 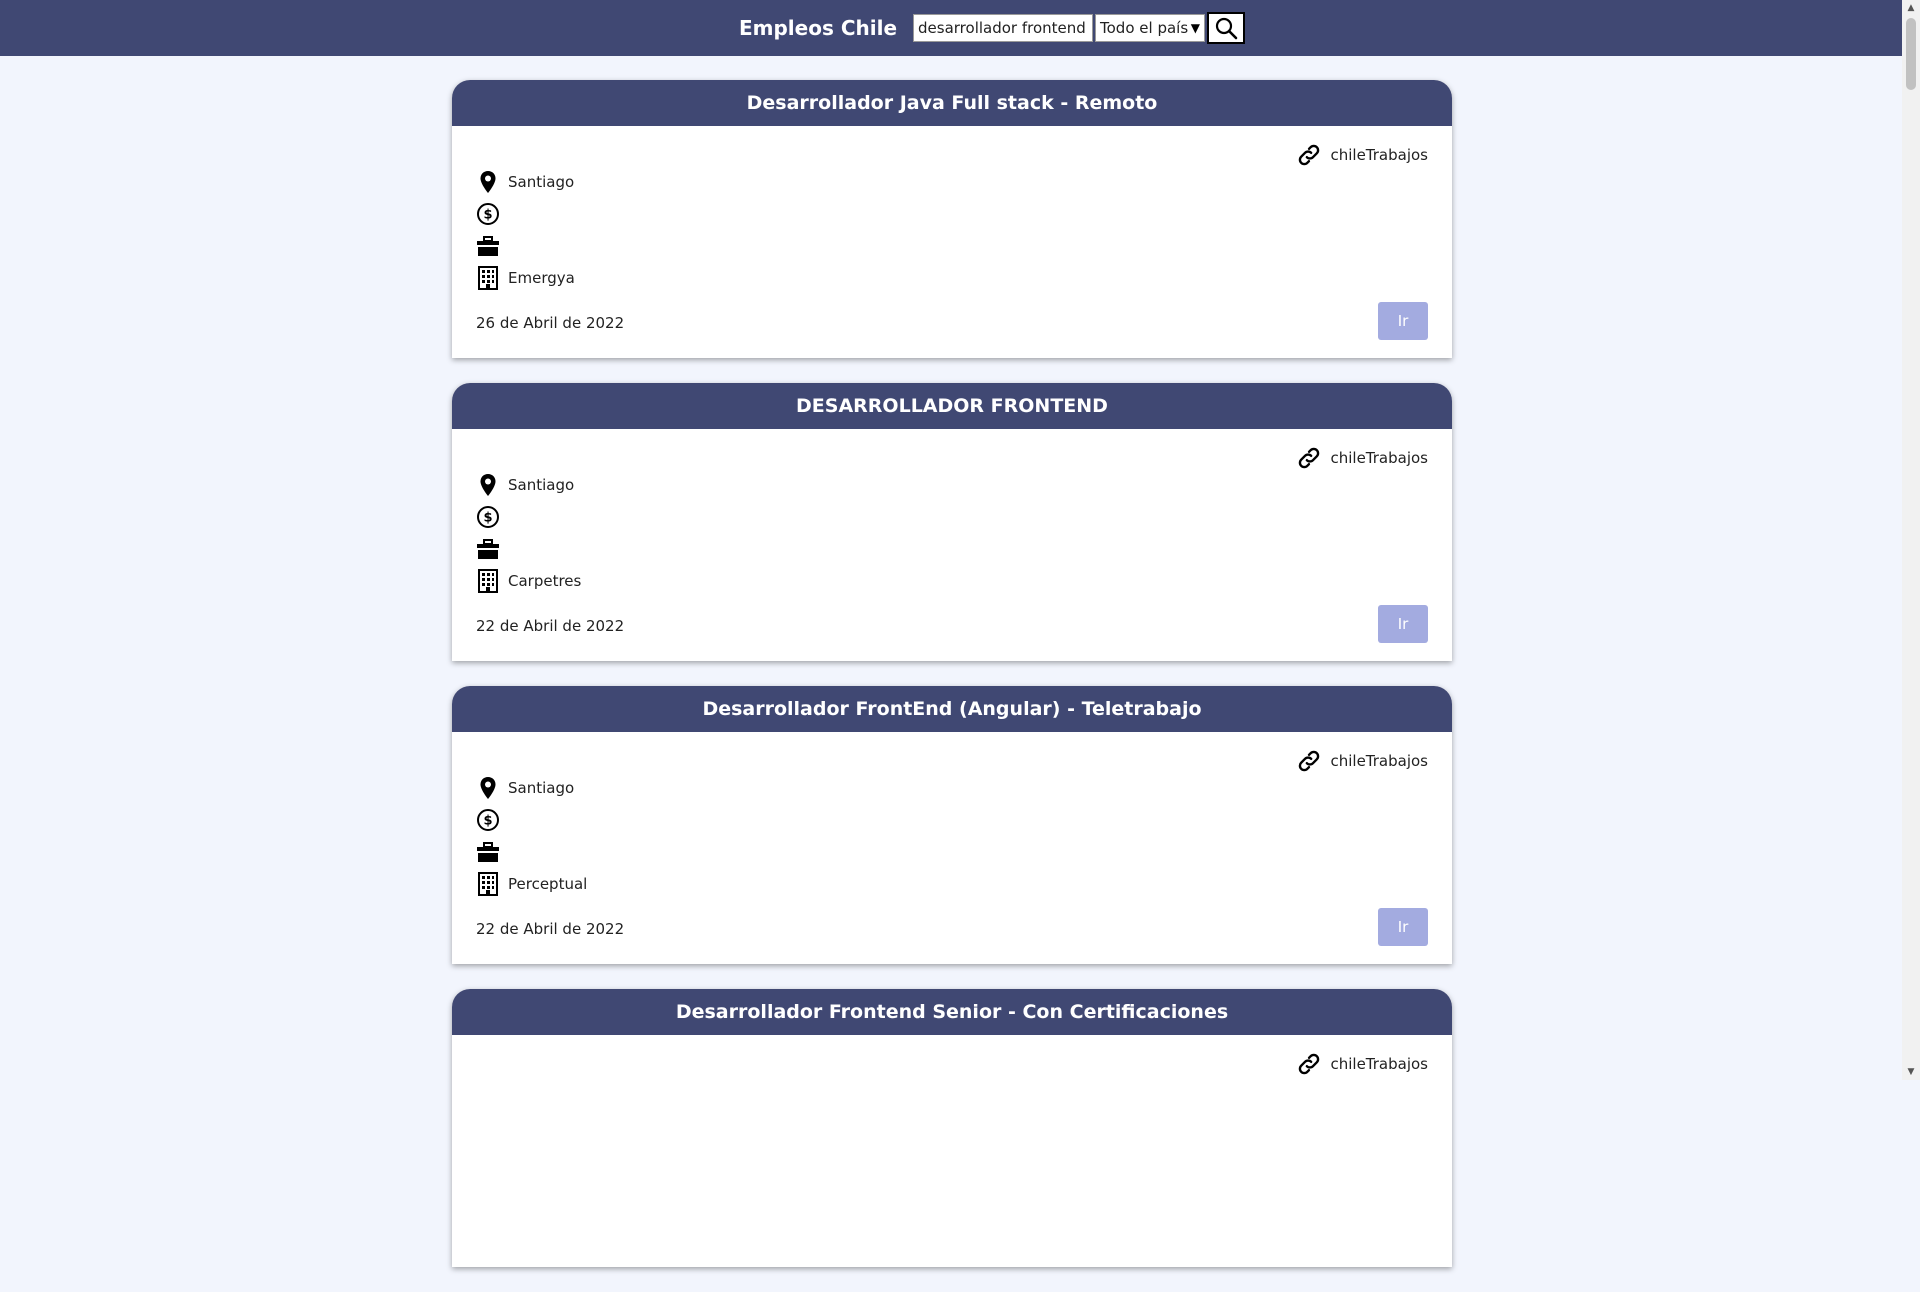 What do you see at coordinates (818, 28) in the screenshot?
I see `site-title: Empleos Chile` at bounding box center [818, 28].